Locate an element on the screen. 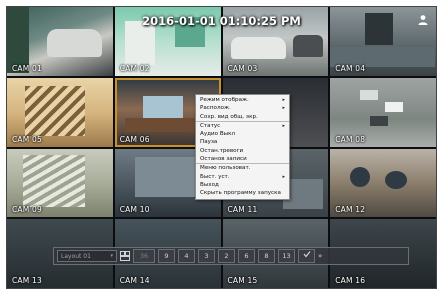 Image resolution: width=441 pixels, height=294 pixels. camera-label: CAM 01 is located at coordinates (27, 68).